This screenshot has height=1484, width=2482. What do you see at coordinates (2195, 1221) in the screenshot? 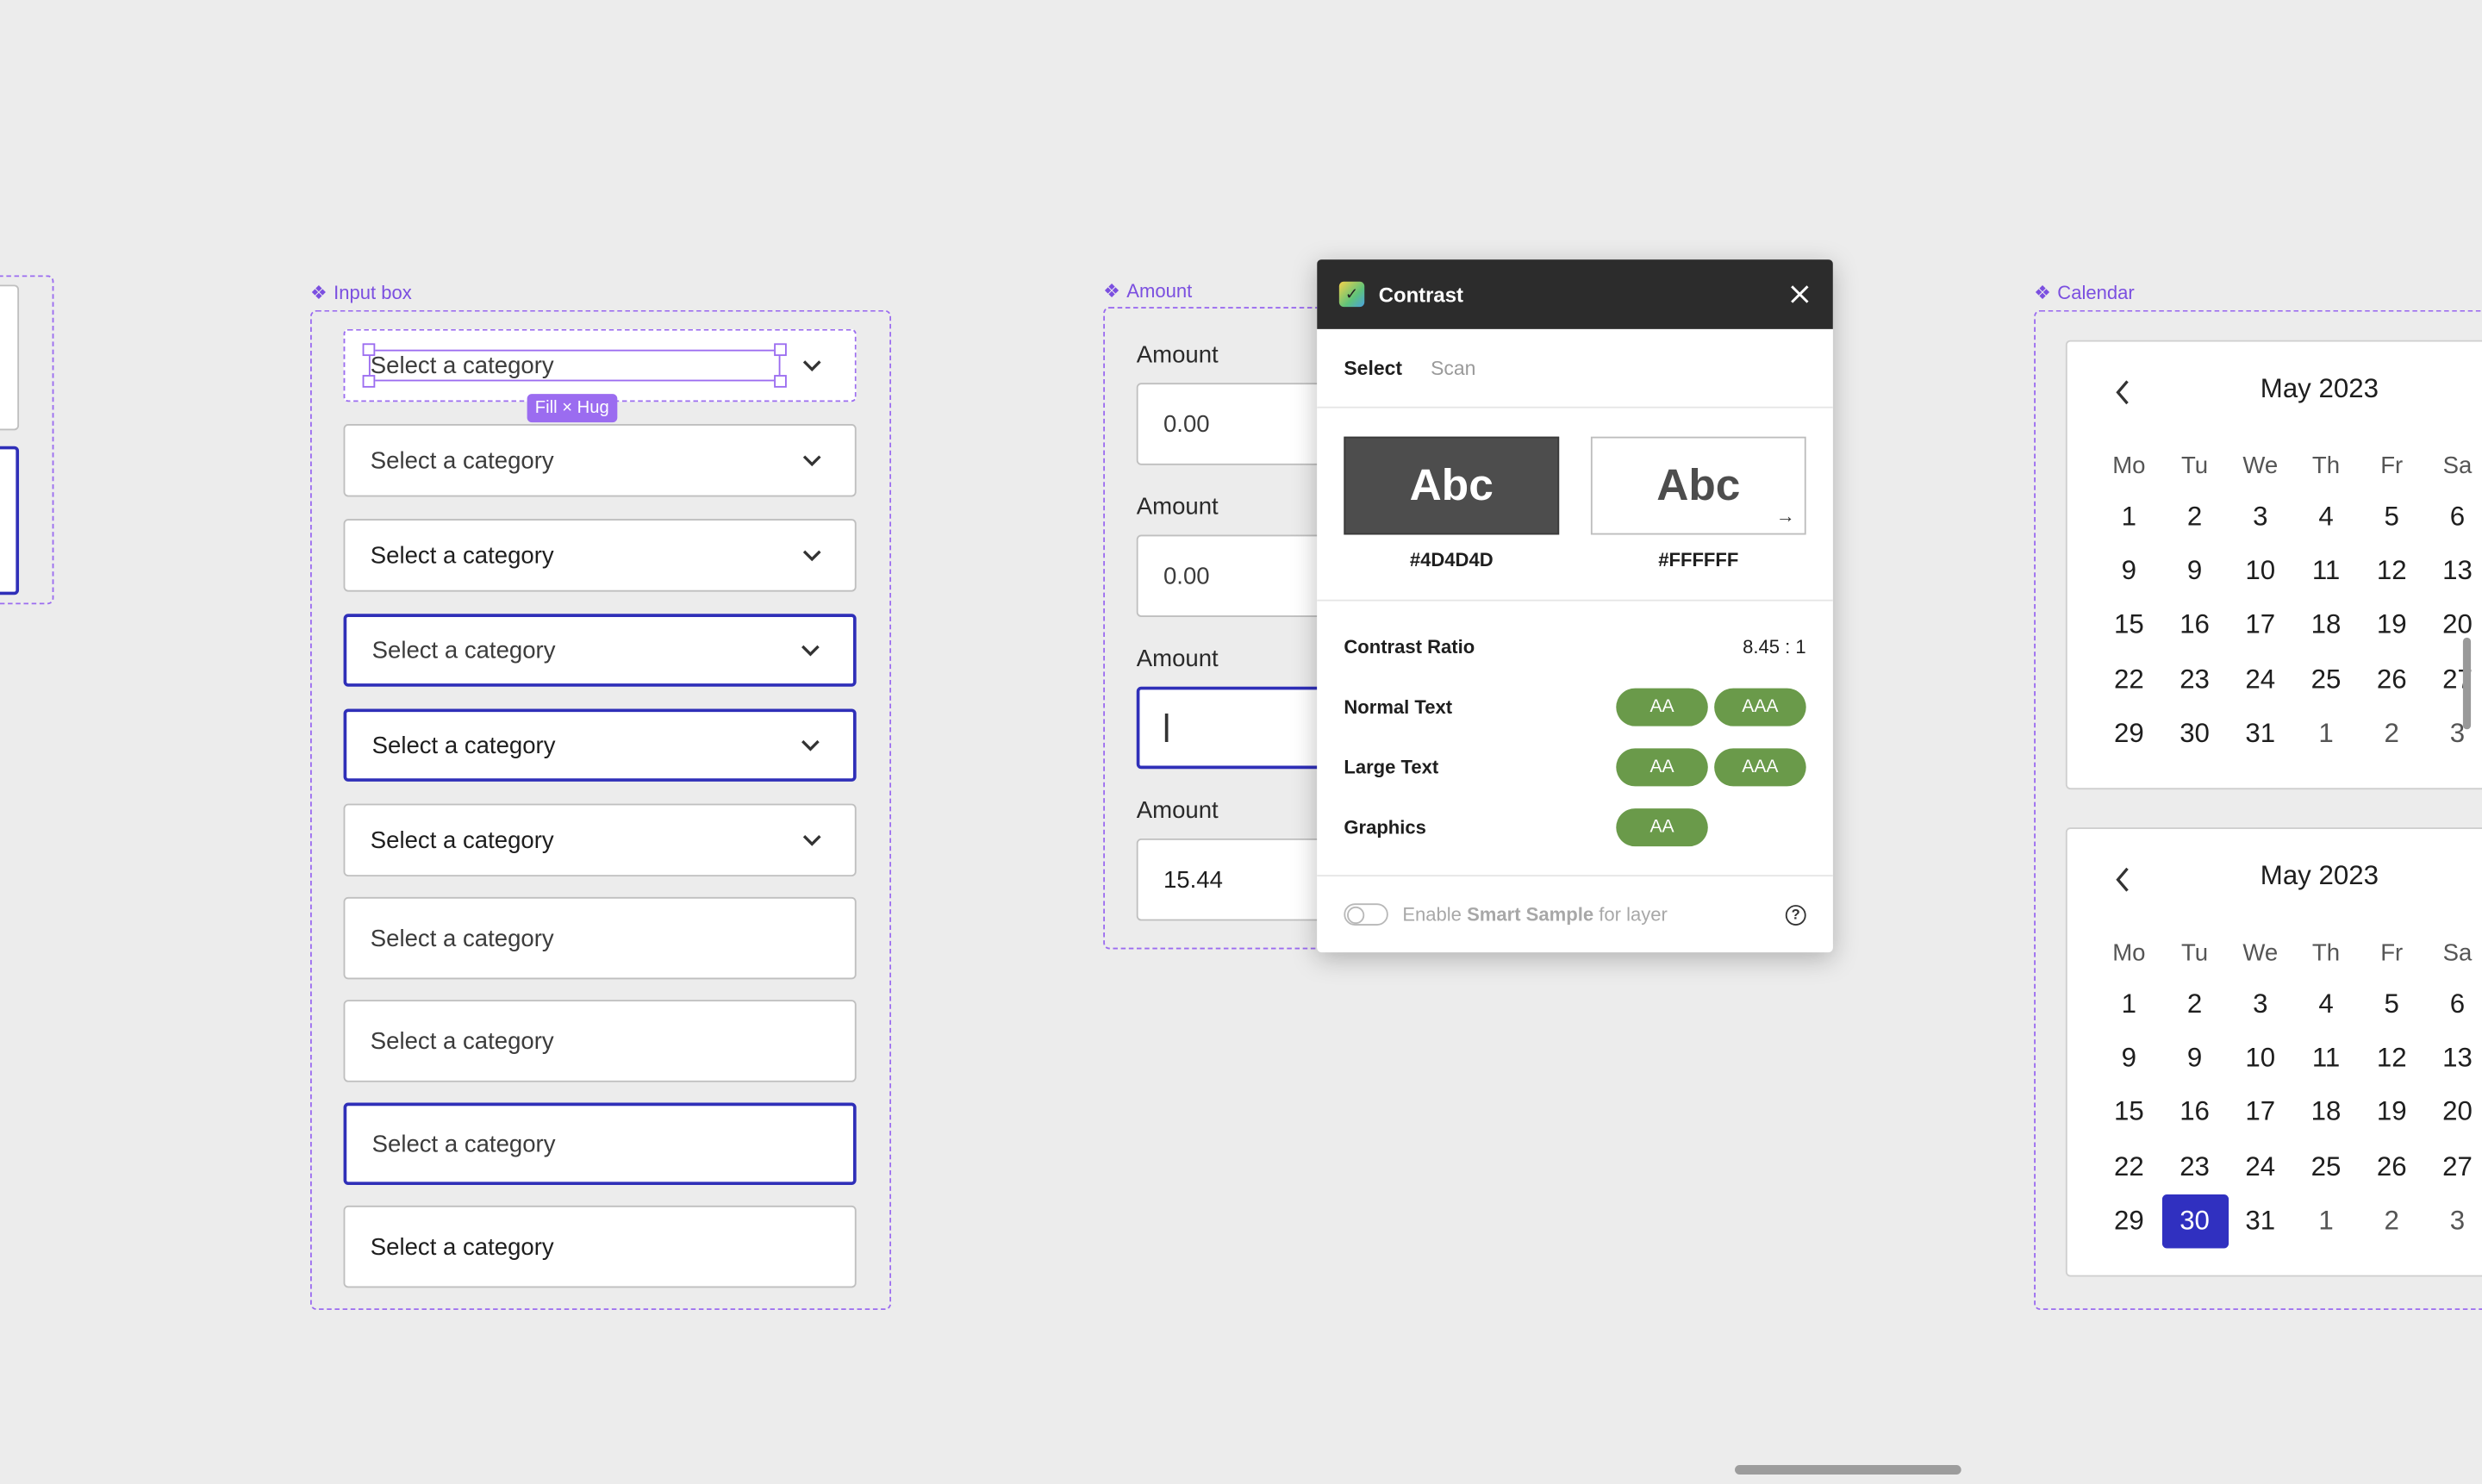
I see `calendar-day-selected: 30` at bounding box center [2195, 1221].